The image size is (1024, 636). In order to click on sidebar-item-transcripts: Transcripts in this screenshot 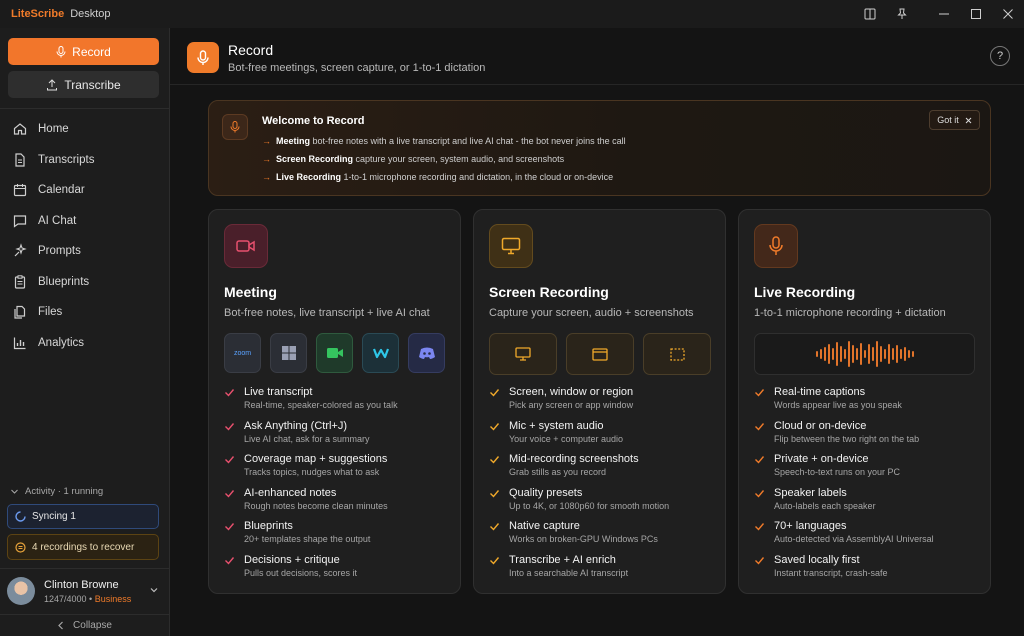, I will do `click(84, 160)`.